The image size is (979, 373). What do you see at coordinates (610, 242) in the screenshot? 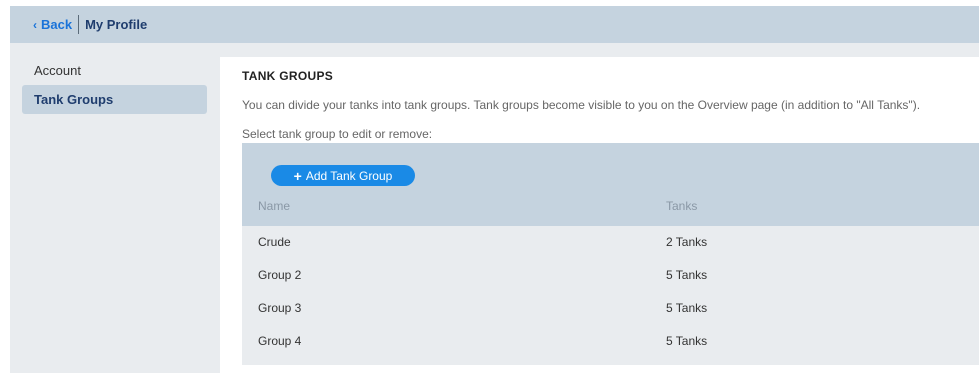
I see `table-row: Crude 2 Tanks` at bounding box center [610, 242].